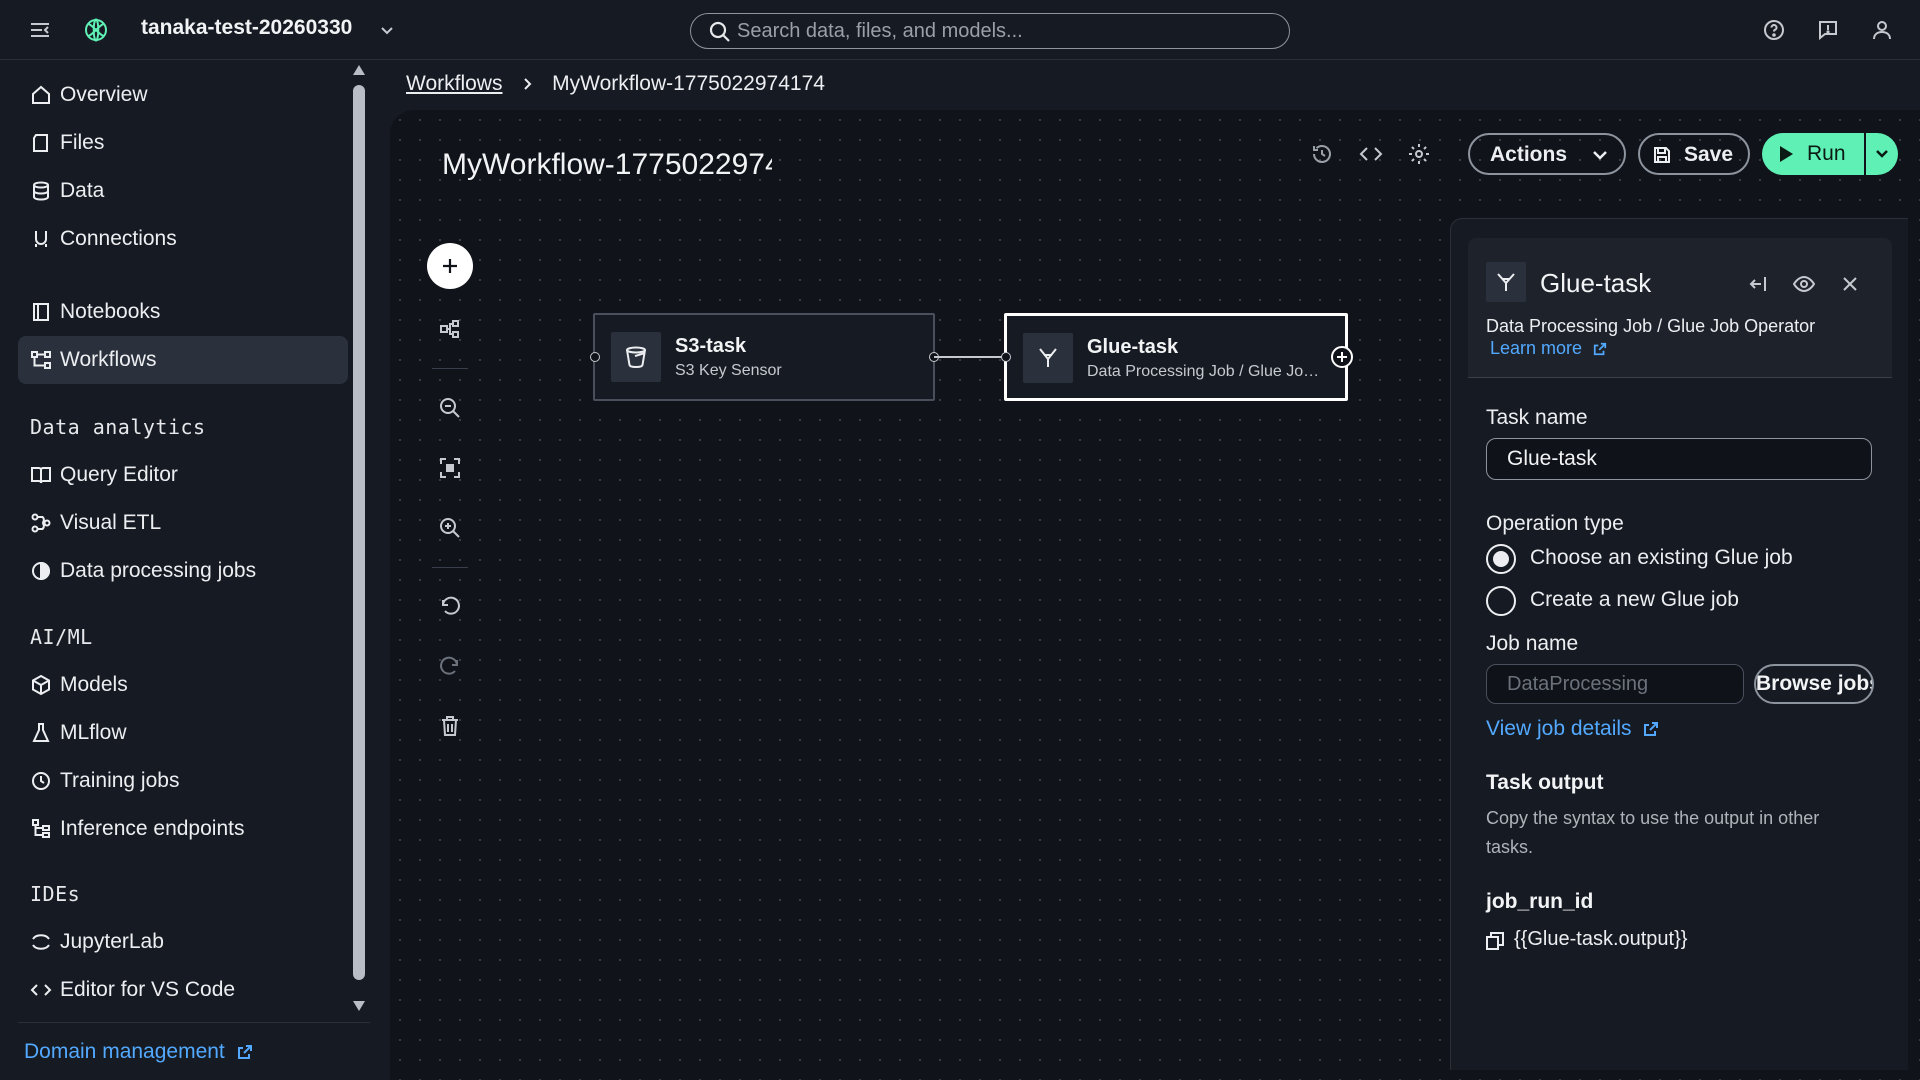  Describe the element at coordinates (764, 357) in the screenshot. I see `workflow-node-s3-task: S3-task S3 Key Sensor` at that location.